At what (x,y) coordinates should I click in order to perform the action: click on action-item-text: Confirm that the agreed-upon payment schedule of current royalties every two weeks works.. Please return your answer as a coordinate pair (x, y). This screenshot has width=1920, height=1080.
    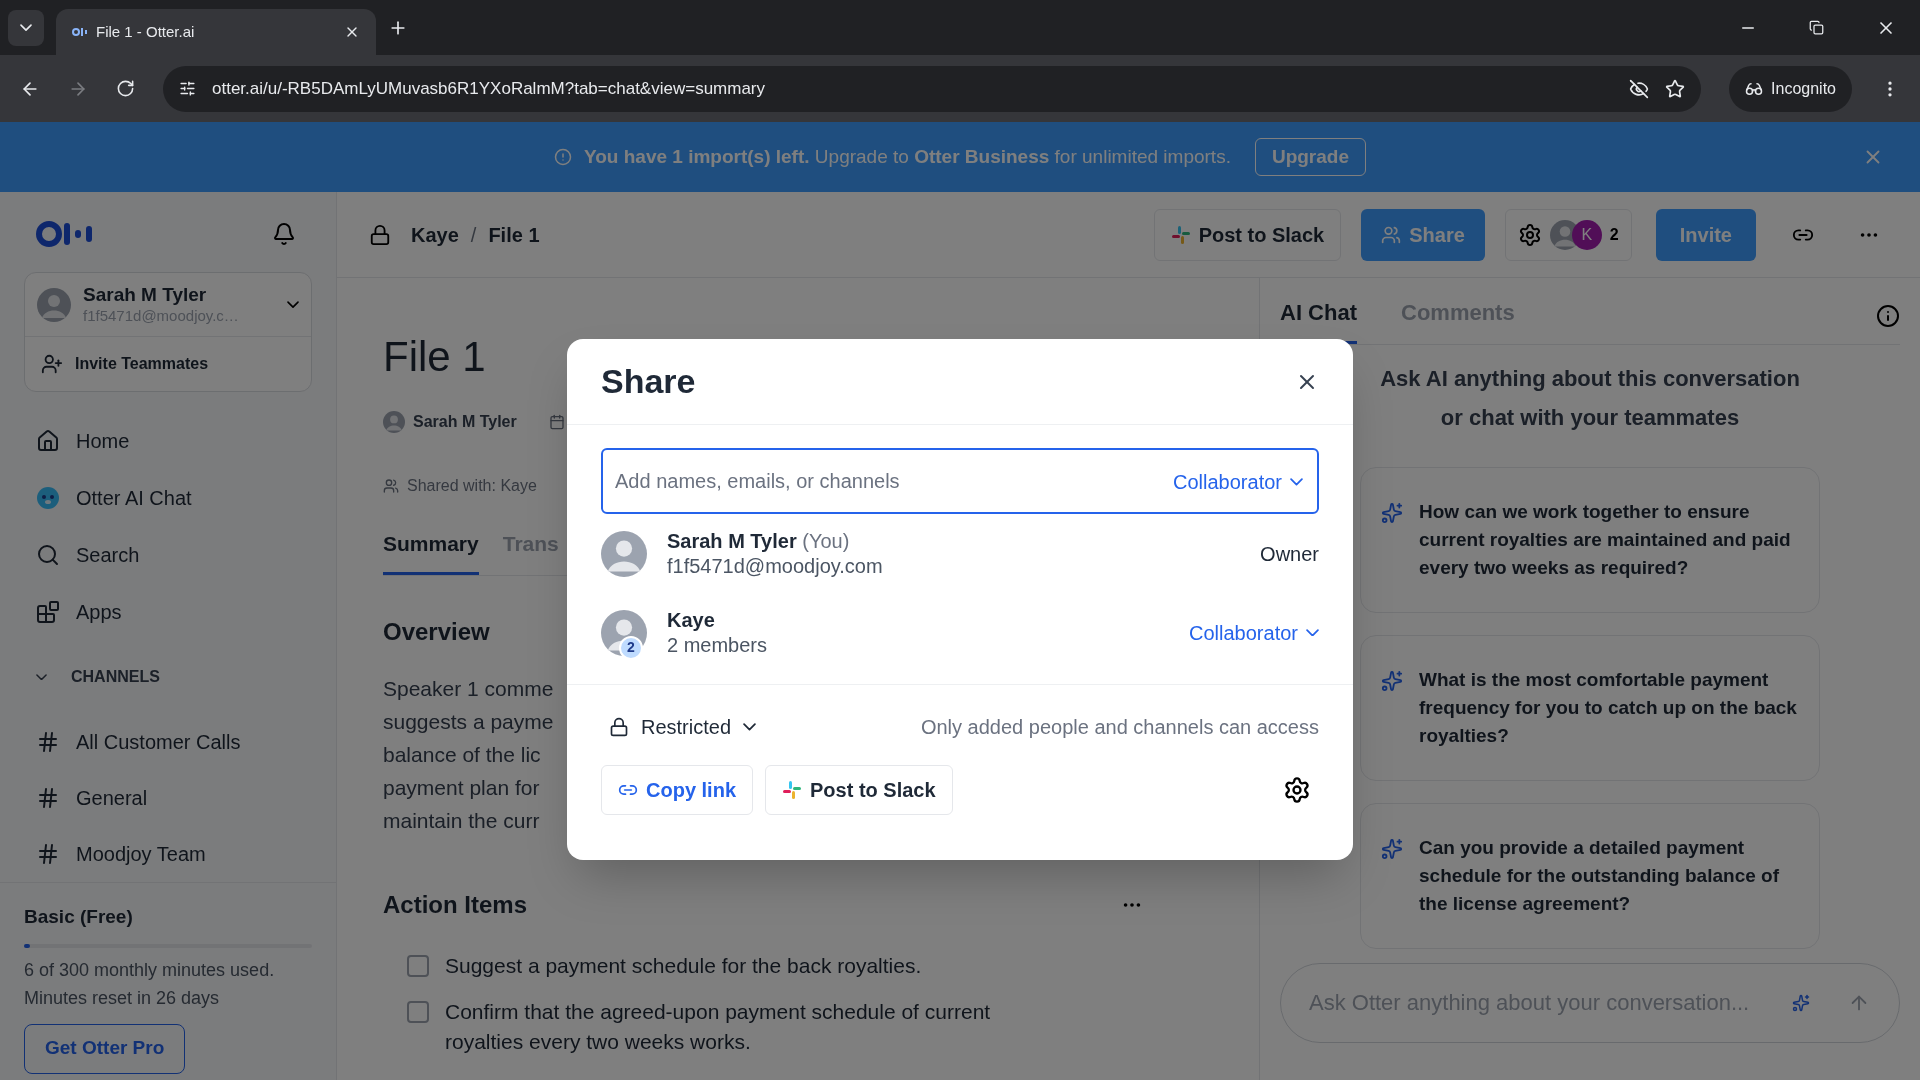
    Looking at the image, I should click on (718, 1026).